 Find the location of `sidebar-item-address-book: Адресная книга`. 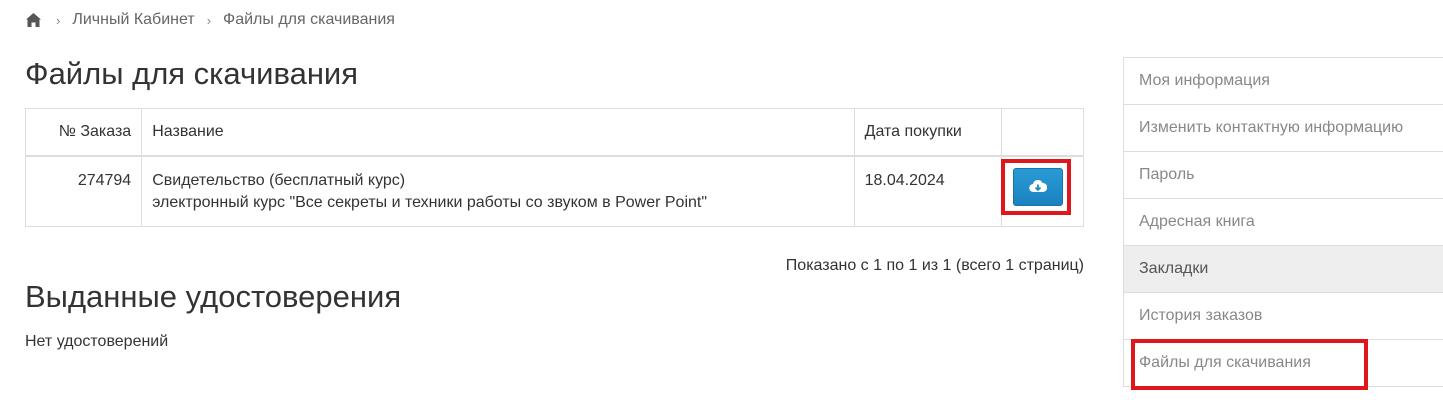

sidebar-item-address-book: Адресная книга is located at coordinates (1283, 222).